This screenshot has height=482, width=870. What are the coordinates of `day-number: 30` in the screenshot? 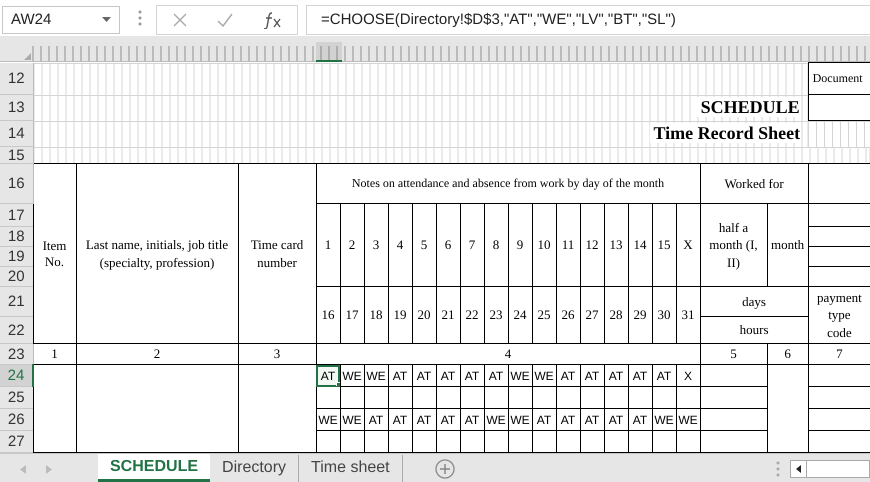 It's located at (664, 315).